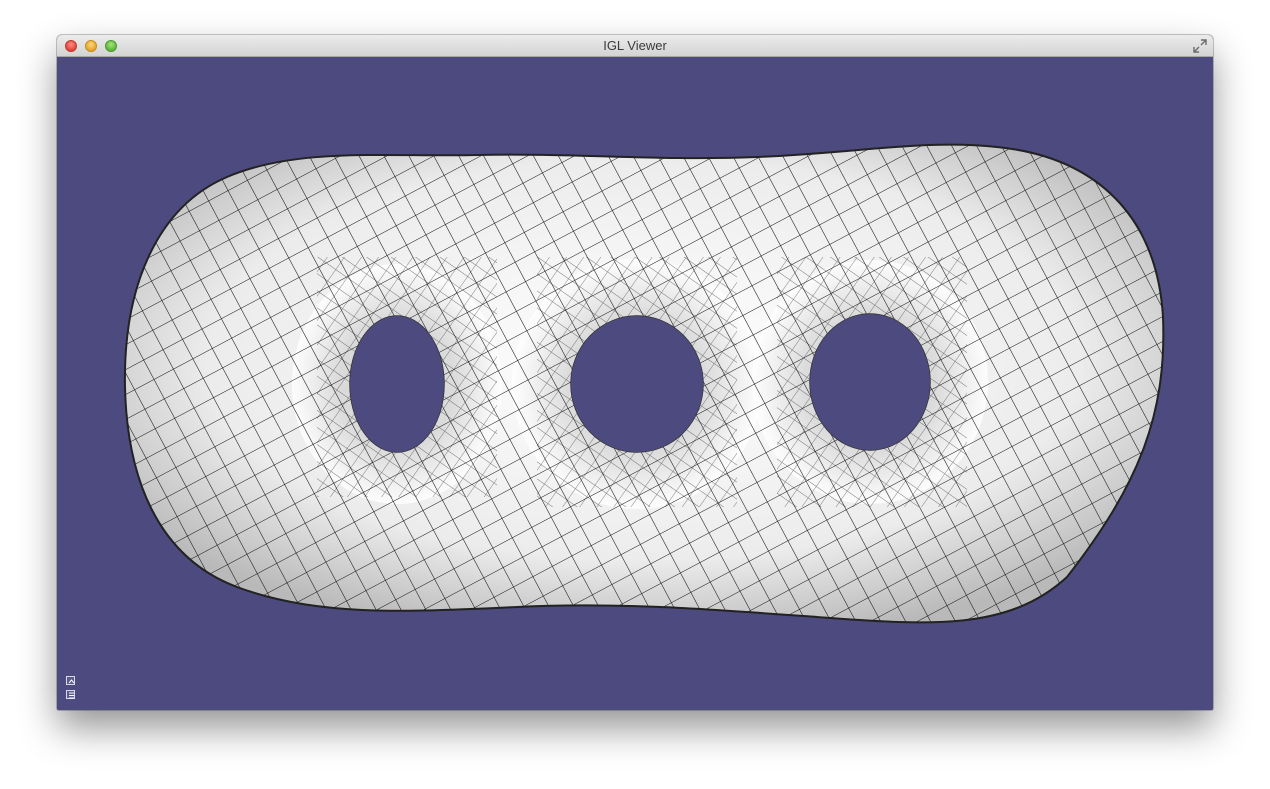  I want to click on expand-panel-icon, so click(71, 681).